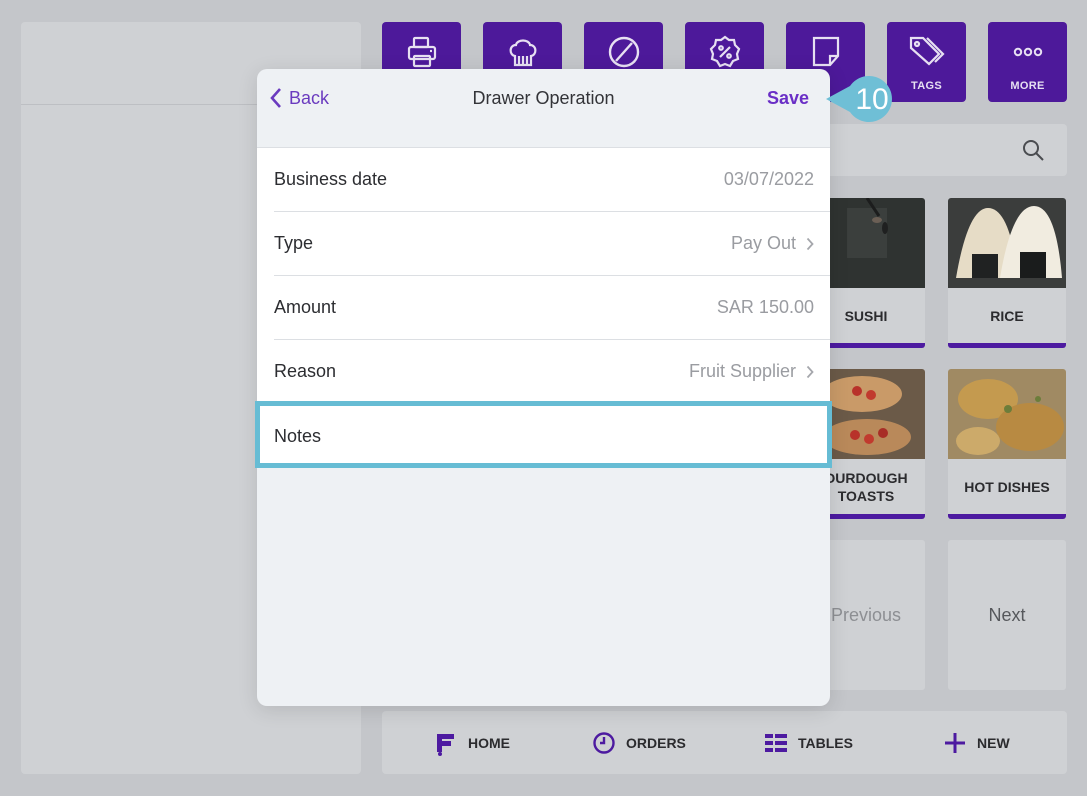  Describe the element at coordinates (656, 742) in the screenshot. I see `nav-orders-label: ORDERS` at that location.